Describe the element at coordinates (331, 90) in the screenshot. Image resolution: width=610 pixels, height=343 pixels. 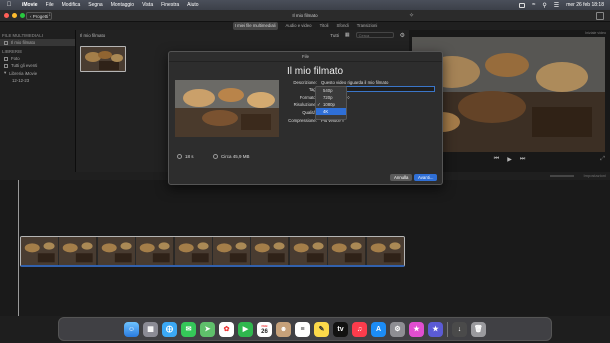
I see `resolution-option: 540p` at that location.